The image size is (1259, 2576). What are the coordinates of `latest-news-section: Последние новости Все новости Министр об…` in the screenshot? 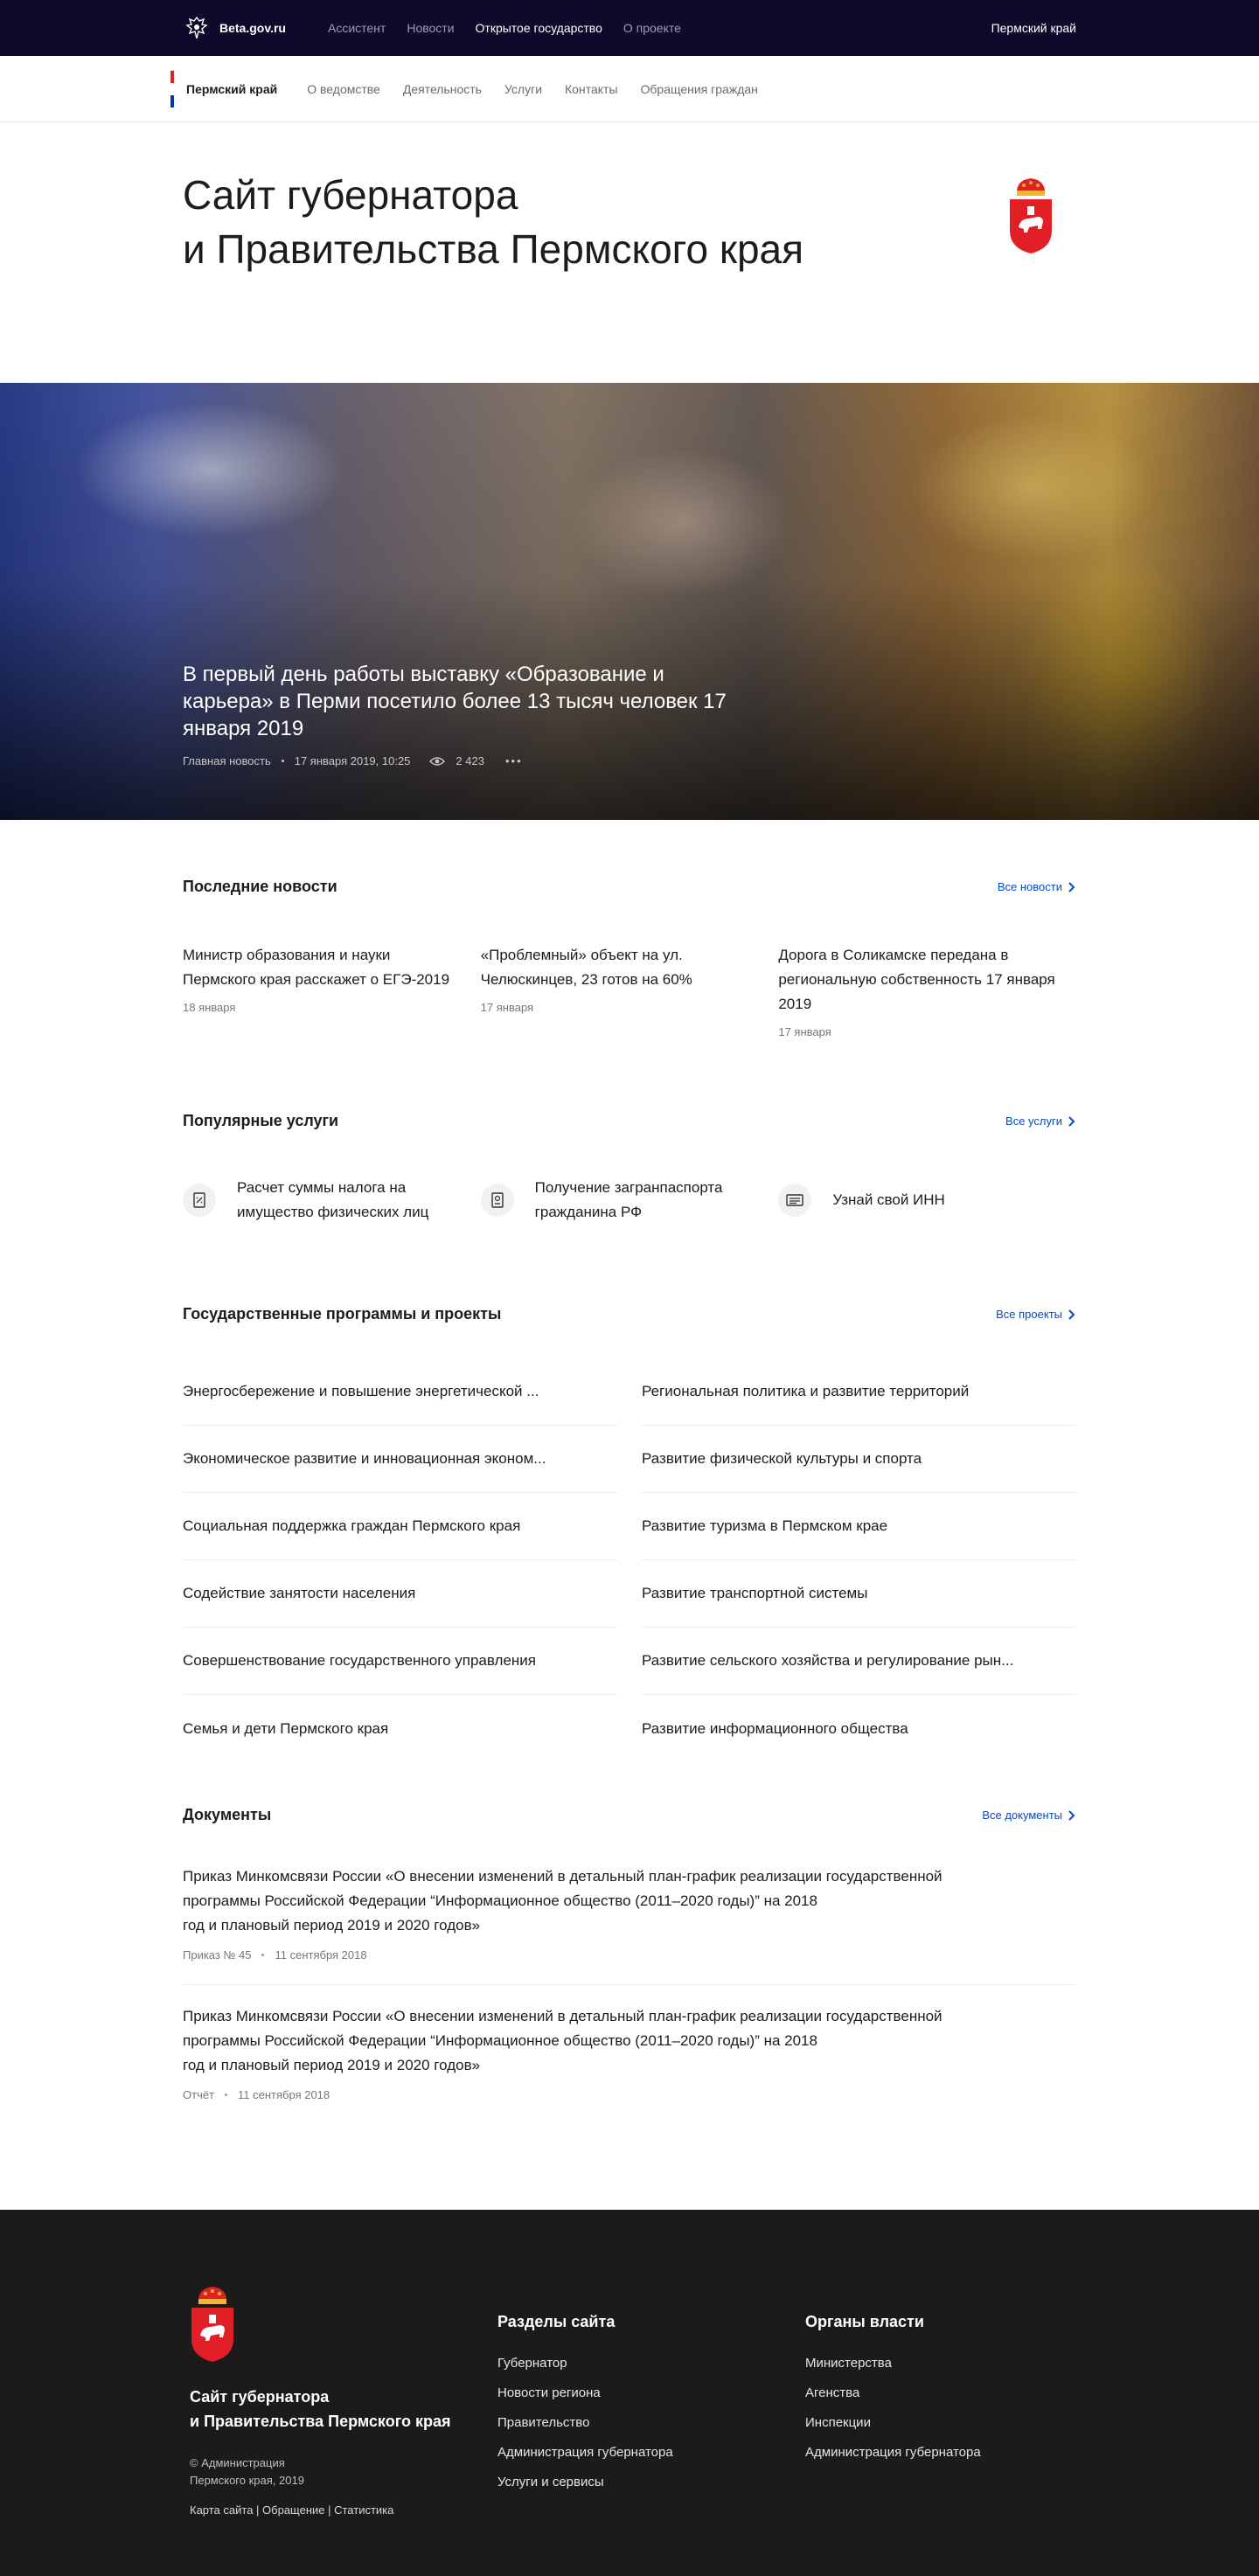 It's located at (630, 929).